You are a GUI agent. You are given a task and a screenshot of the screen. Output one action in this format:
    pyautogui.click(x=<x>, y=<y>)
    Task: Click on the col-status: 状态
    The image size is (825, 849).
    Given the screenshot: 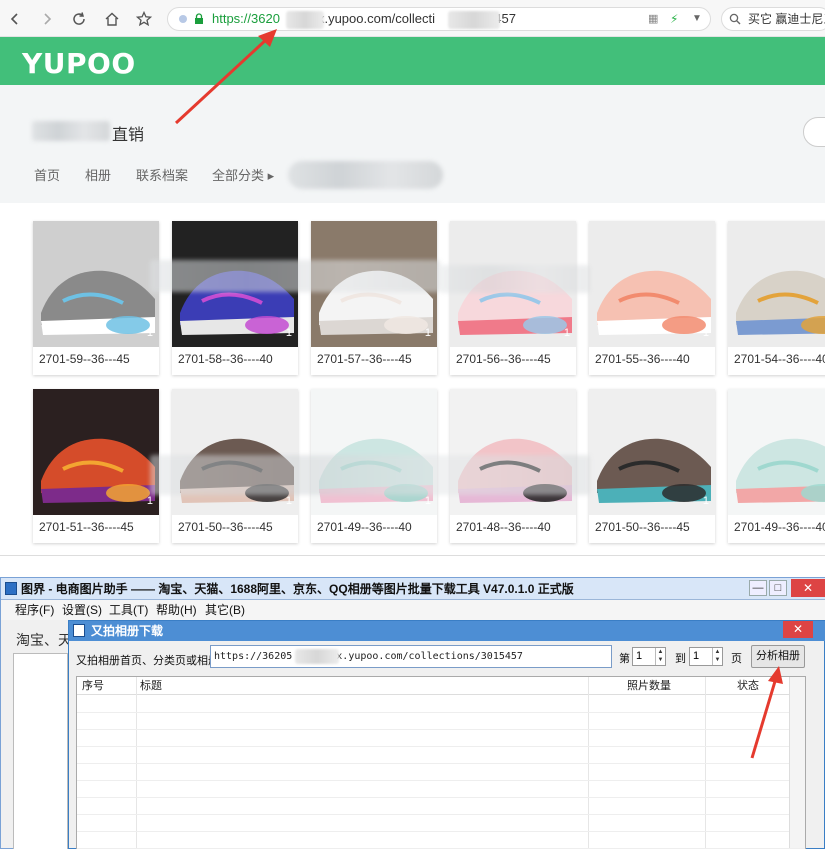 What is the action you would take?
    pyautogui.click(x=748, y=686)
    